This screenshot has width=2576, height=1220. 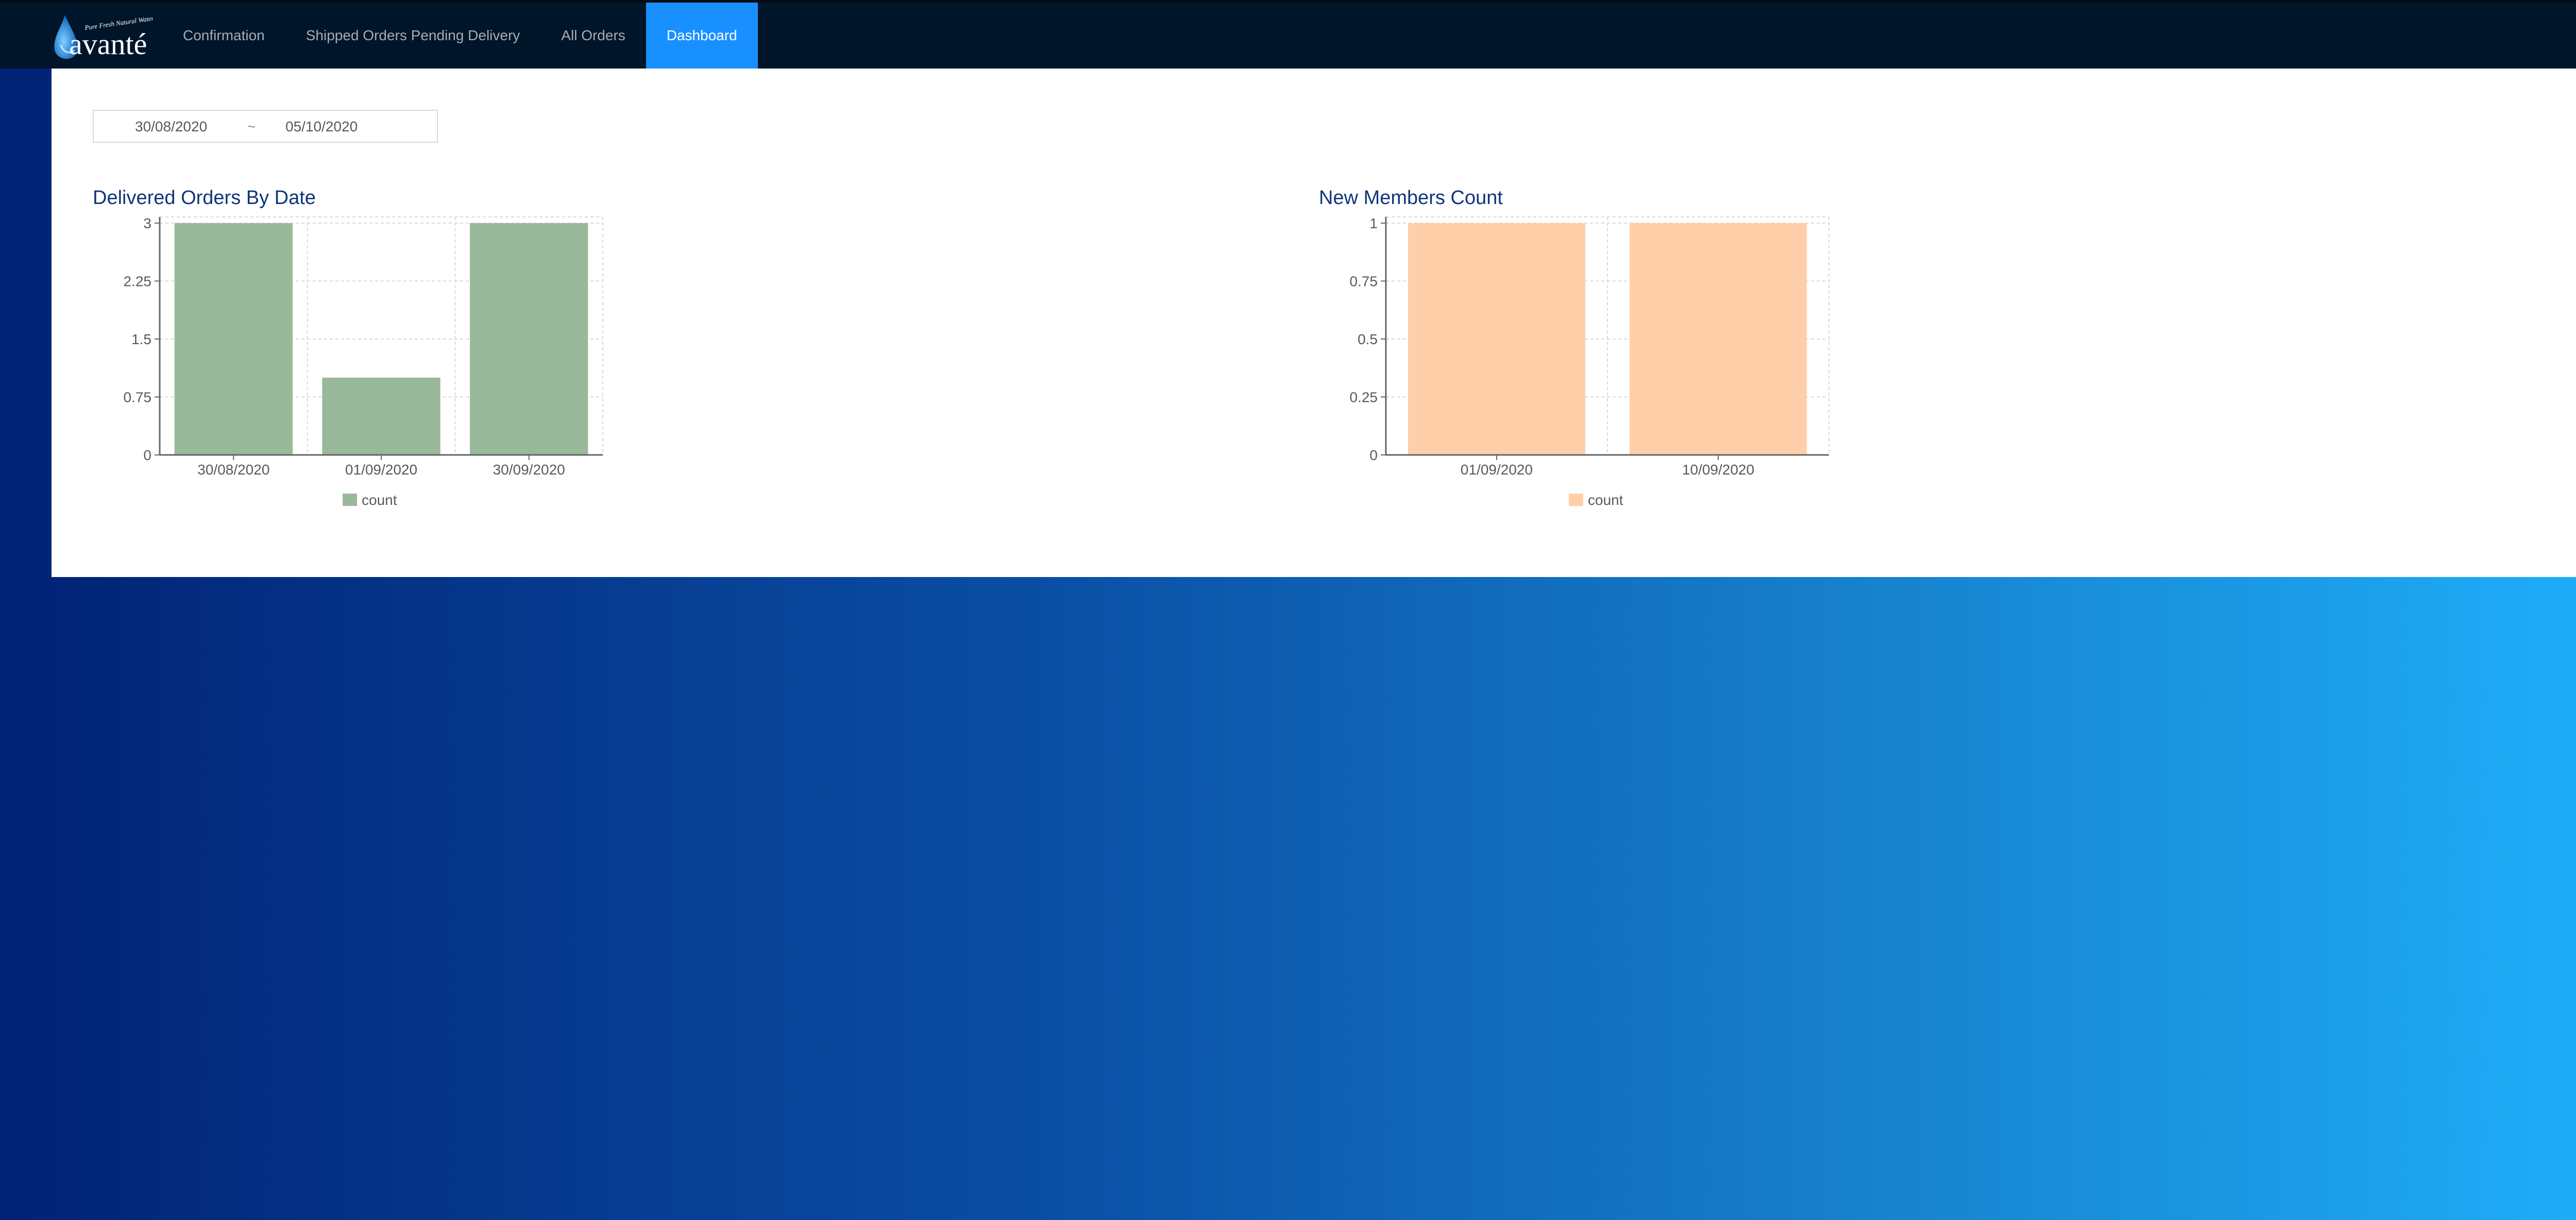 I want to click on date-range-picker: 30/08/2020 ~ 05/10/2020, so click(x=265, y=127).